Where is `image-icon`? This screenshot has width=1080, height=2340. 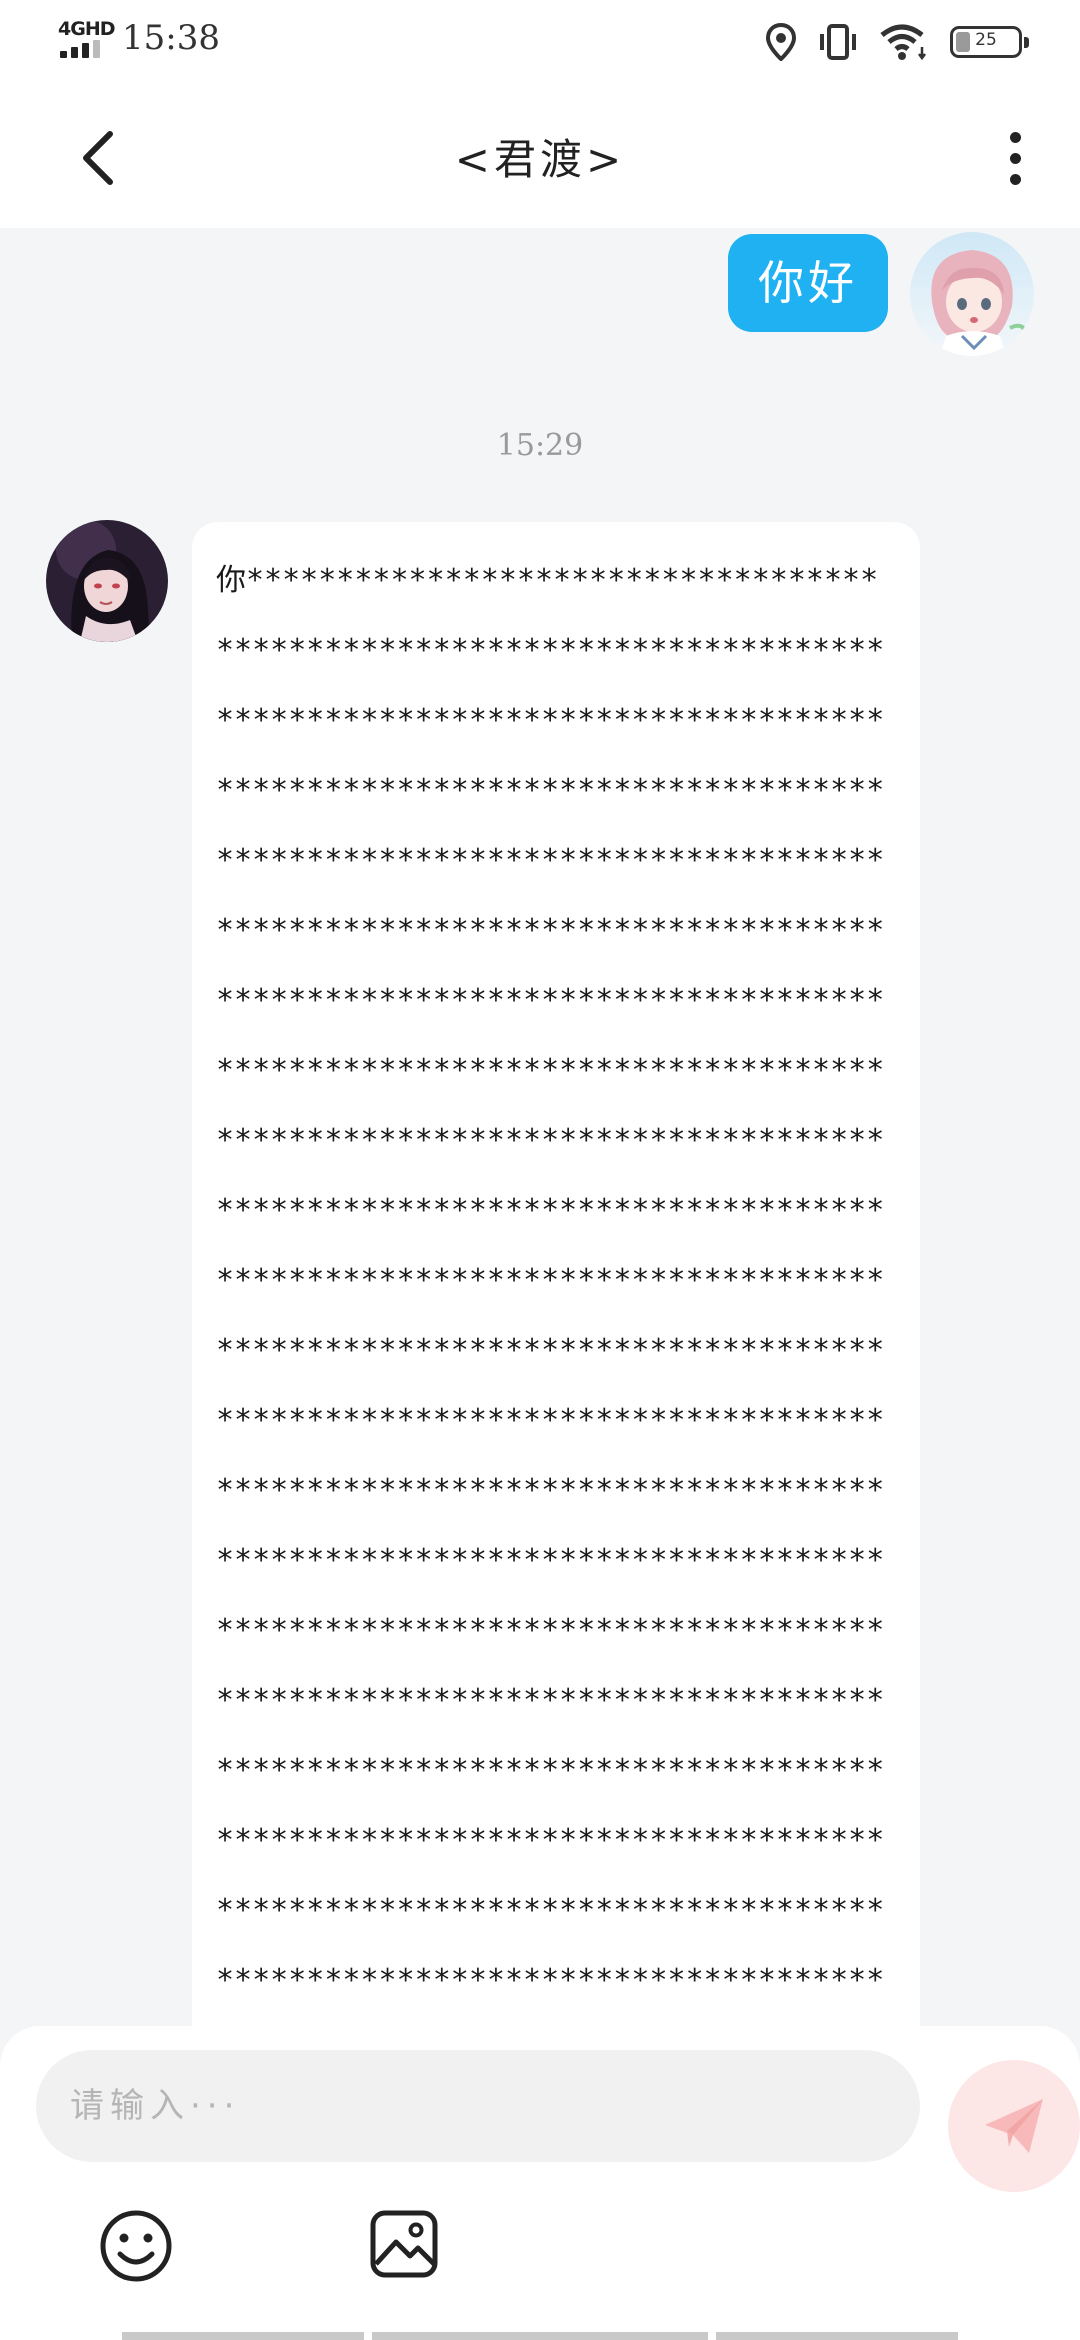
image-icon is located at coordinates (404, 2244).